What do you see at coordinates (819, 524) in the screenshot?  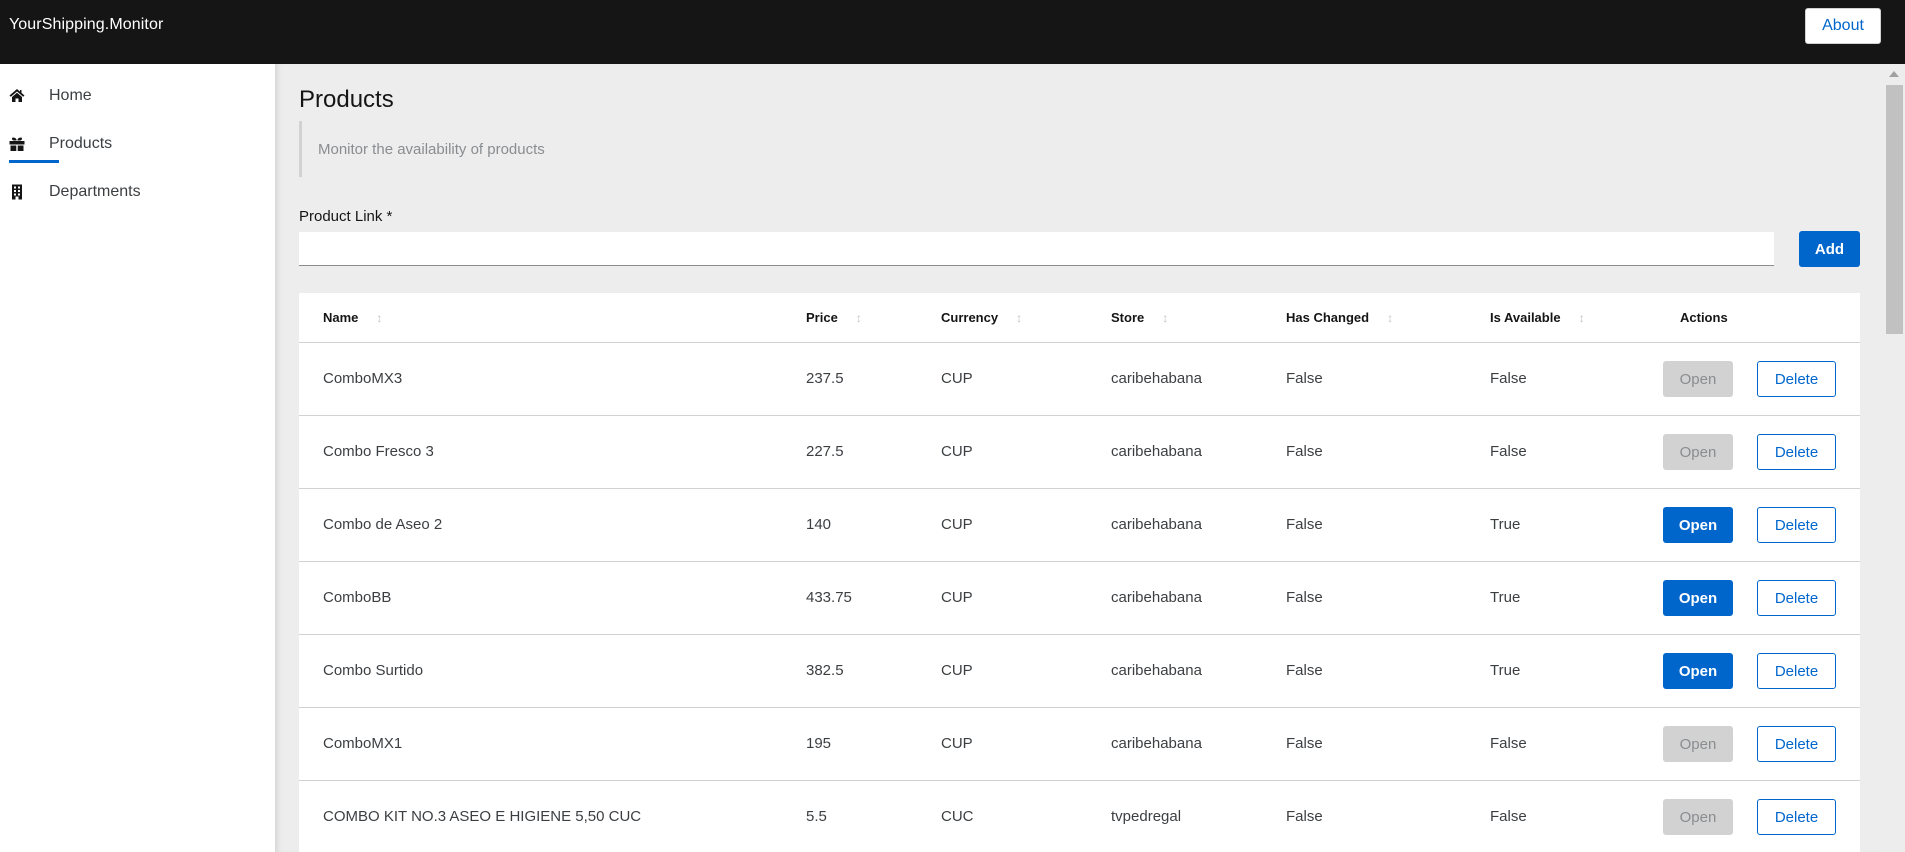 I see `cell-price: 140` at bounding box center [819, 524].